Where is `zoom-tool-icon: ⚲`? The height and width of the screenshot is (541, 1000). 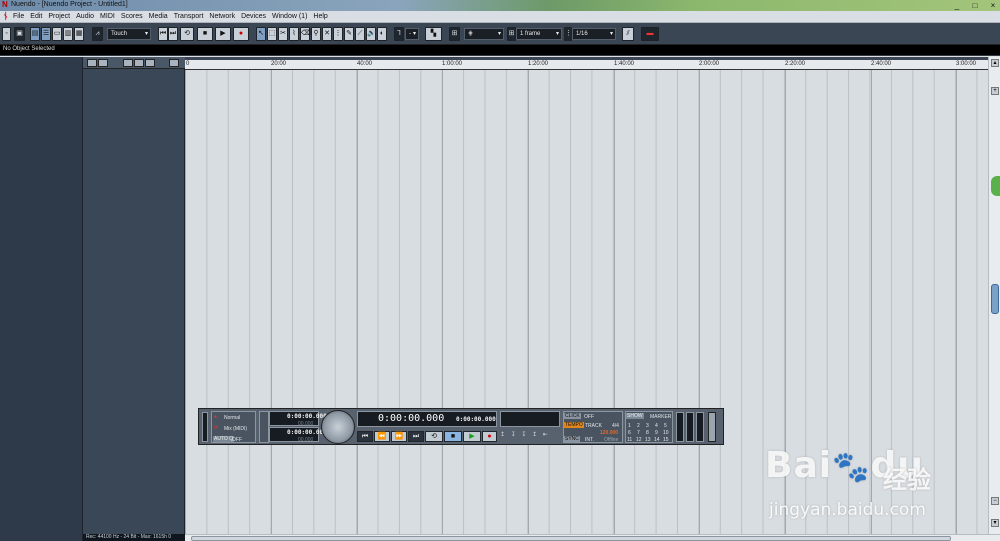 zoom-tool-icon: ⚲ is located at coordinates (316, 34).